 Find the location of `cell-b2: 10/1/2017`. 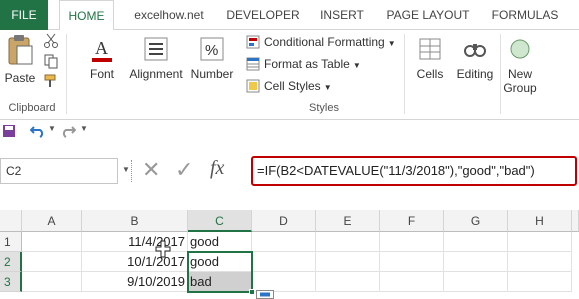

cell-b2: 10/1/2017 is located at coordinates (135, 262).